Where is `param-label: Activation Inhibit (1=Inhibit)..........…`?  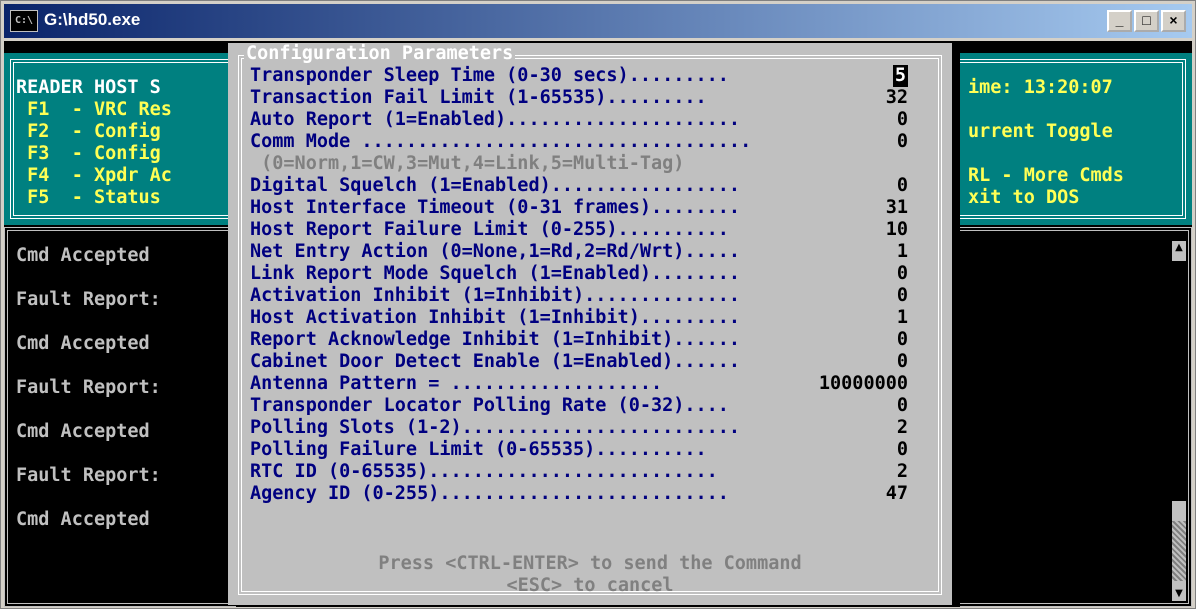 param-label: Activation Inhibit (1=Inhibit)..........… is located at coordinates (495, 295).